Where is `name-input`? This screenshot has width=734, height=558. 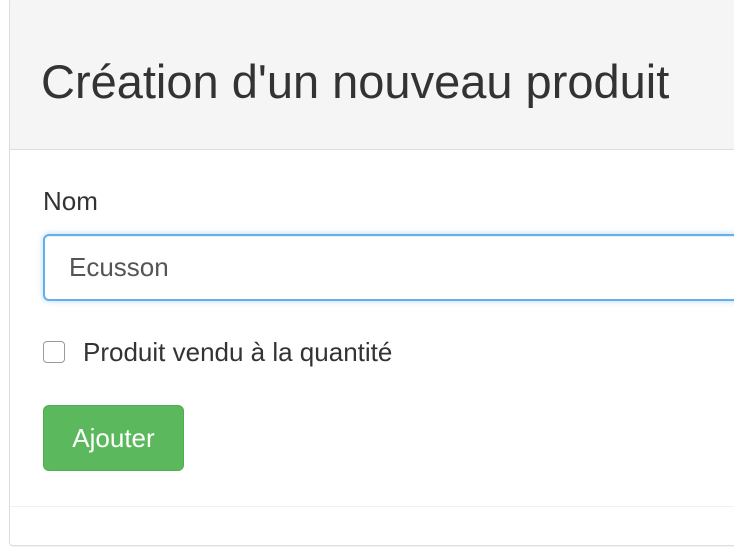
name-input is located at coordinates (388, 267).